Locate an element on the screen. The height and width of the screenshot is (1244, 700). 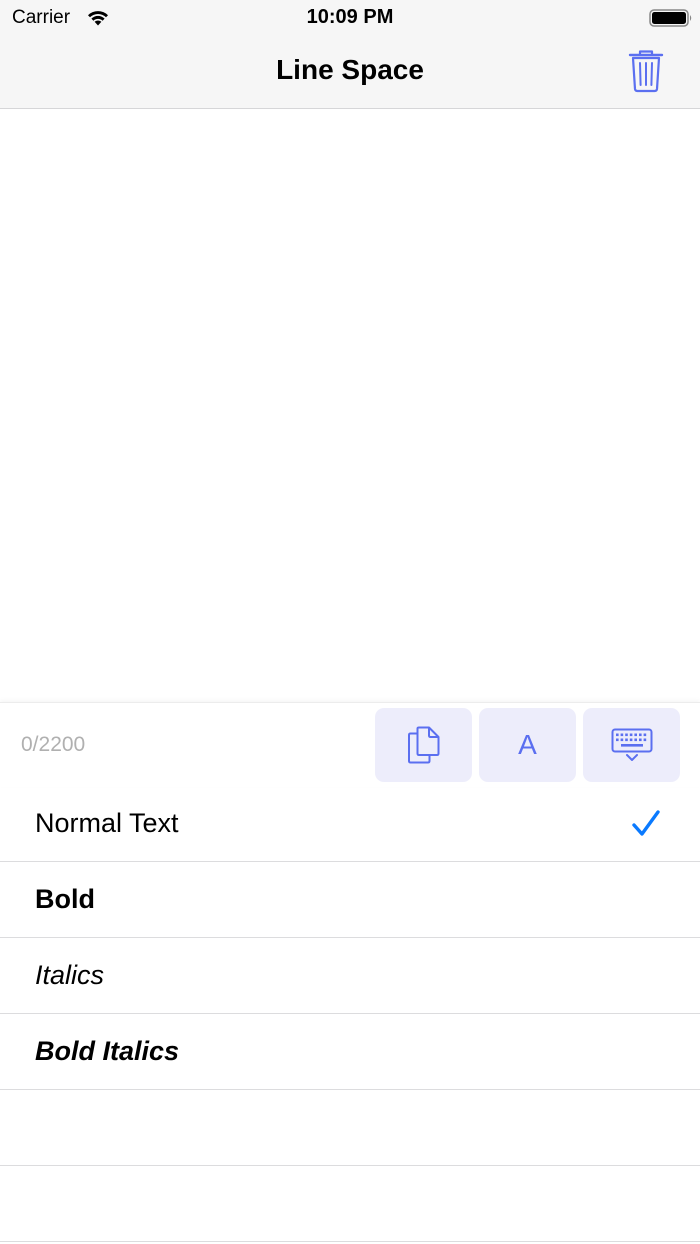
style-option-label: Normal Text is located at coordinates (107, 823).